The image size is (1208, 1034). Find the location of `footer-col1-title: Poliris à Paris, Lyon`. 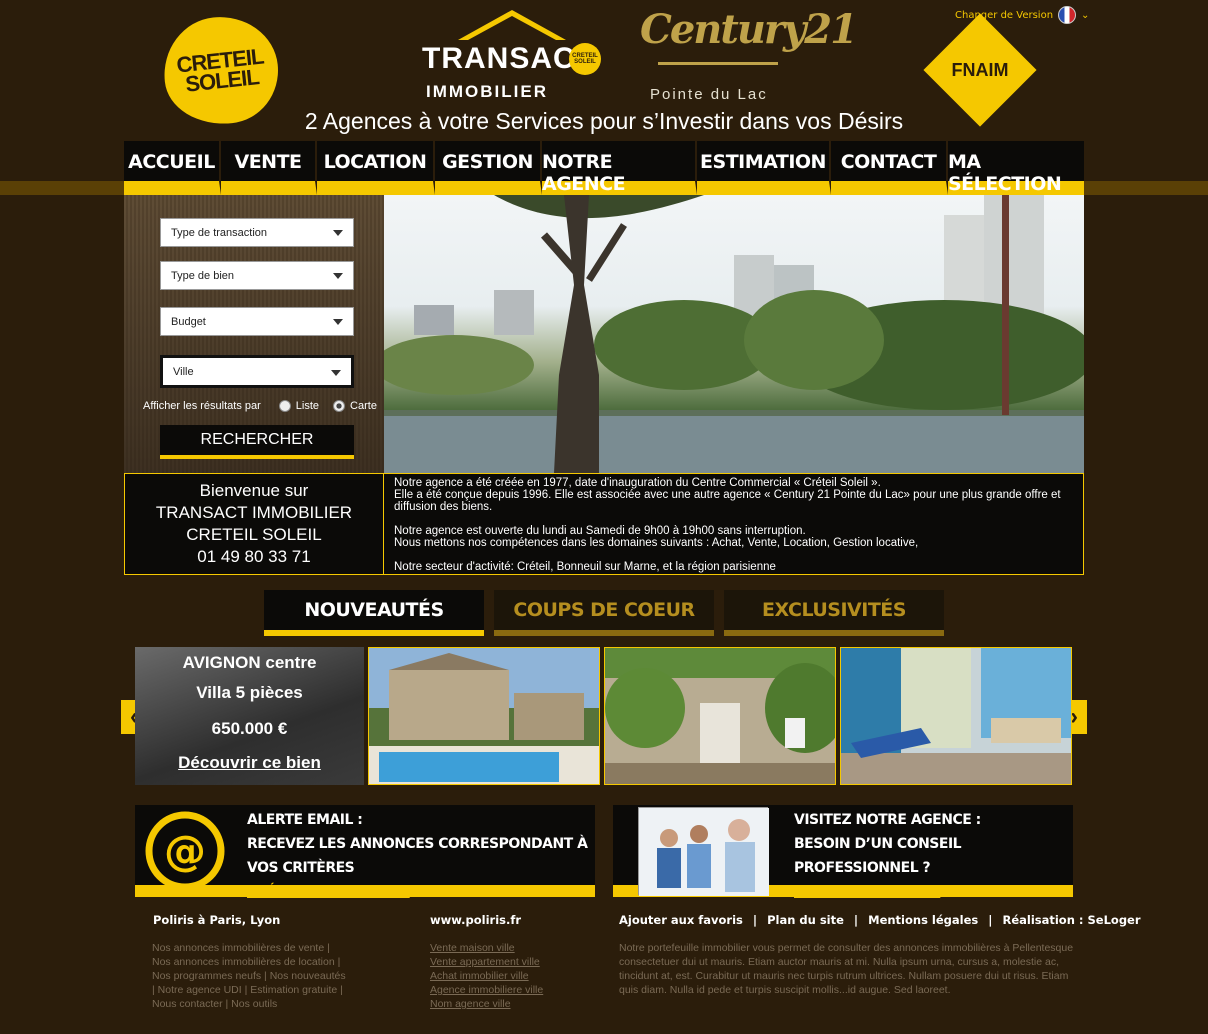

footer-col1-title: Poliris à Paris, Lyon is located at coordinates (217, 920).